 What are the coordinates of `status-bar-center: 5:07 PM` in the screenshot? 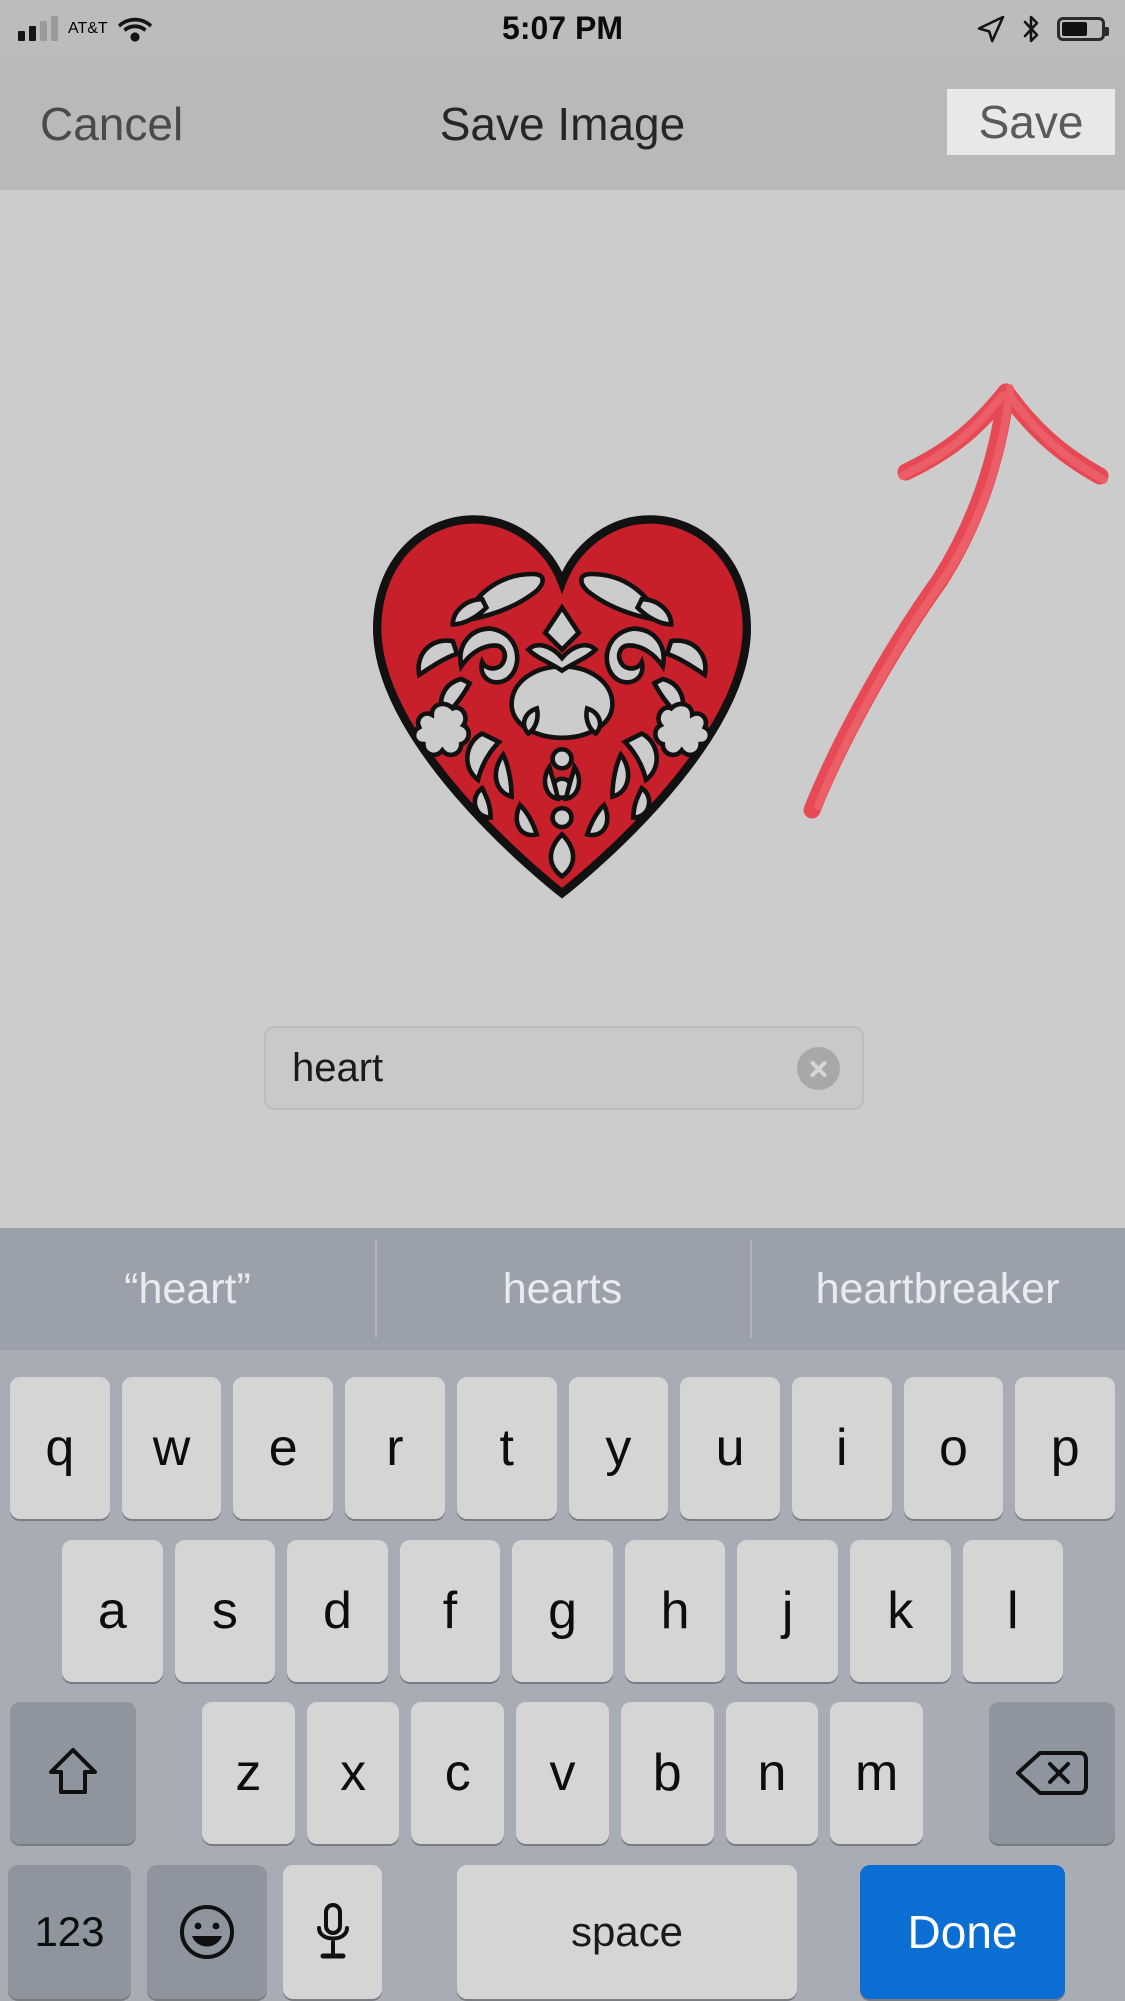 It's located at (562, 28).